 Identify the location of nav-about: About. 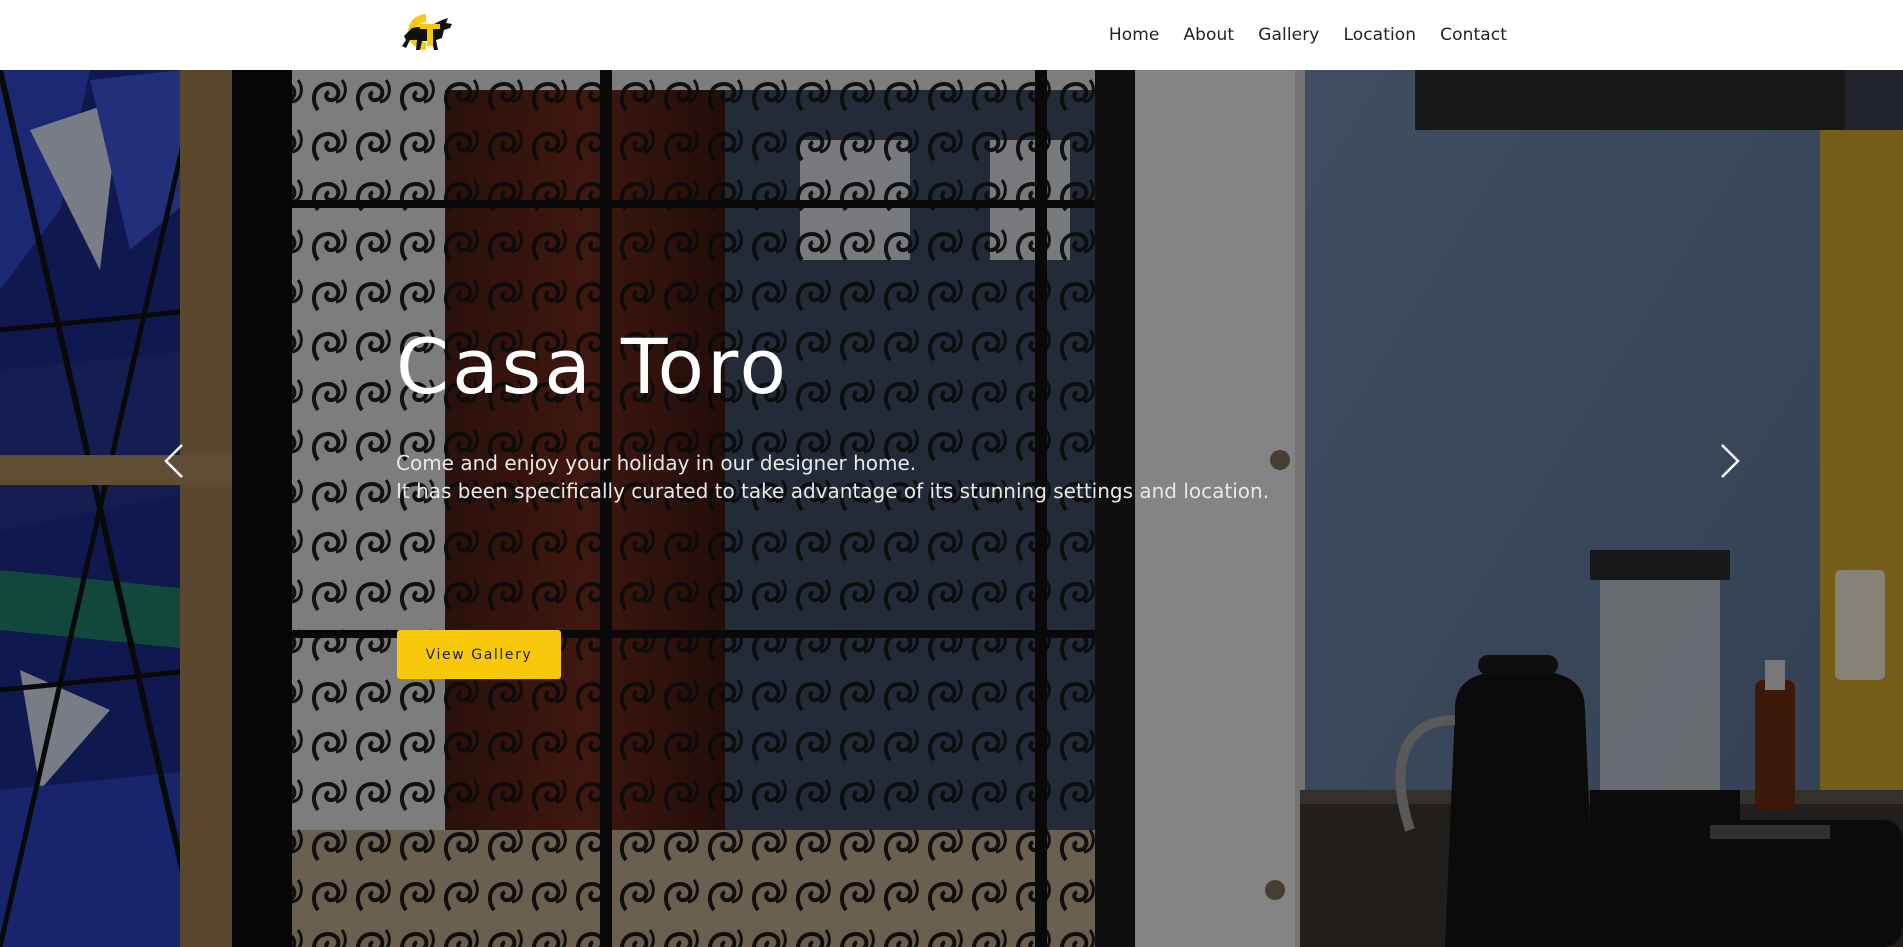
(1208, 35).